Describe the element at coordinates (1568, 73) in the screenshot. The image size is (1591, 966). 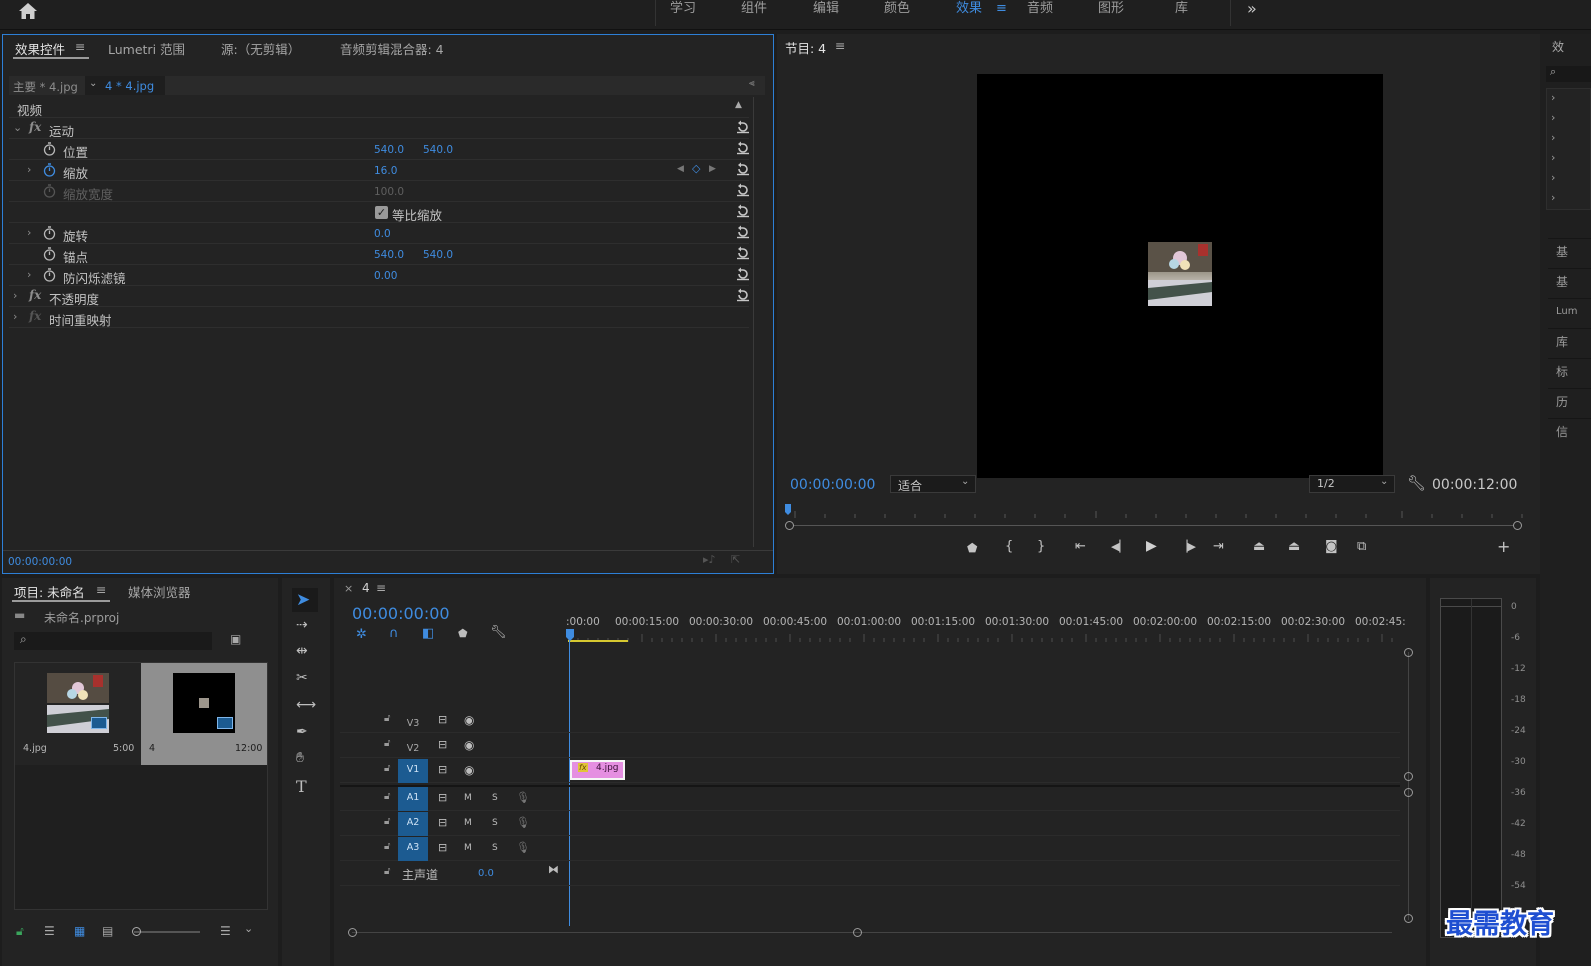
I see `effects-search-box: ⌕` at that location.